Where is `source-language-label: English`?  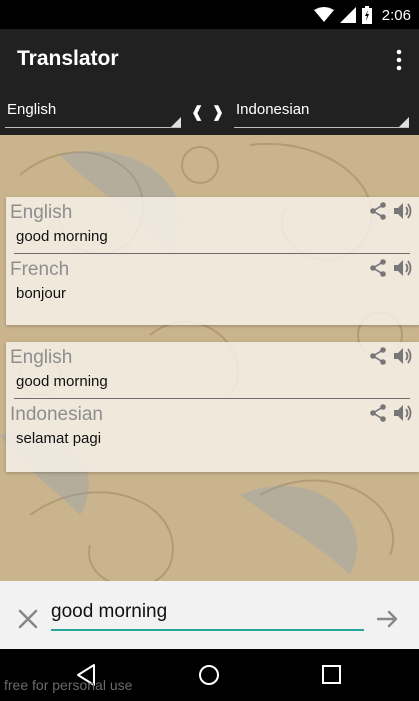
source-language-label: English is located at coordinates (32, 109).